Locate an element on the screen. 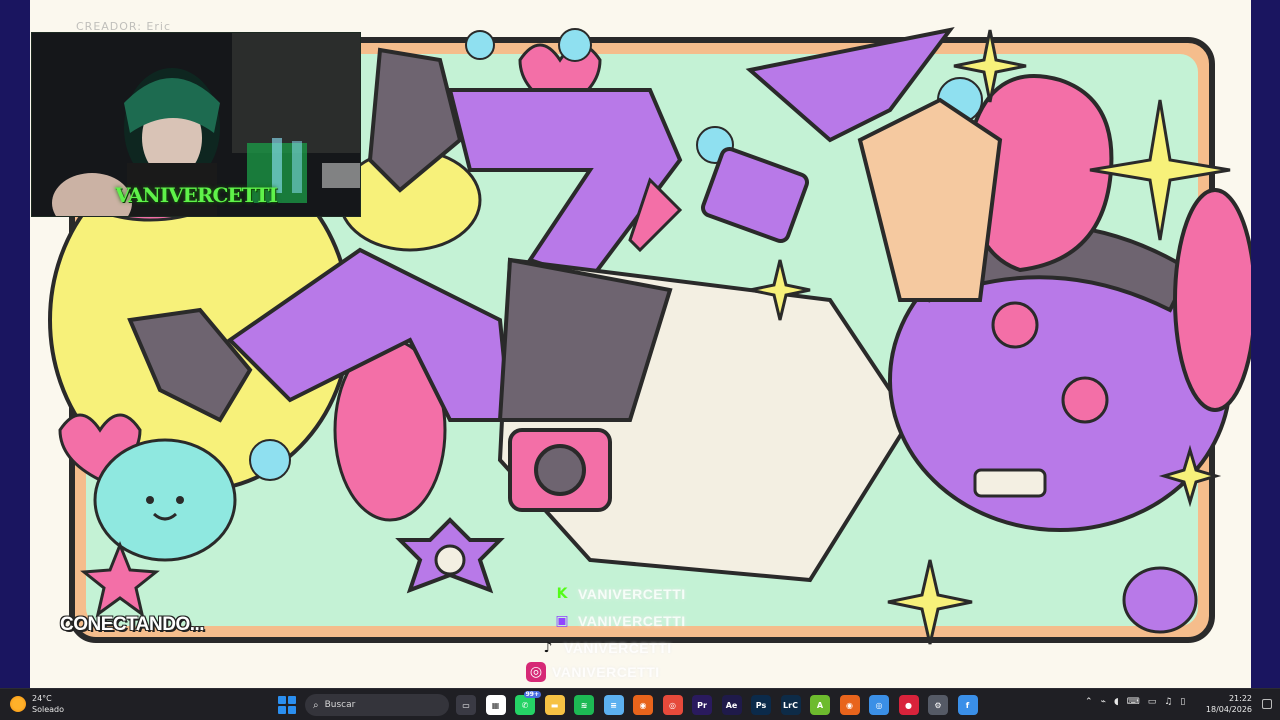  keyboard-icon: ⌨ is located at coordinates (1133, 702).